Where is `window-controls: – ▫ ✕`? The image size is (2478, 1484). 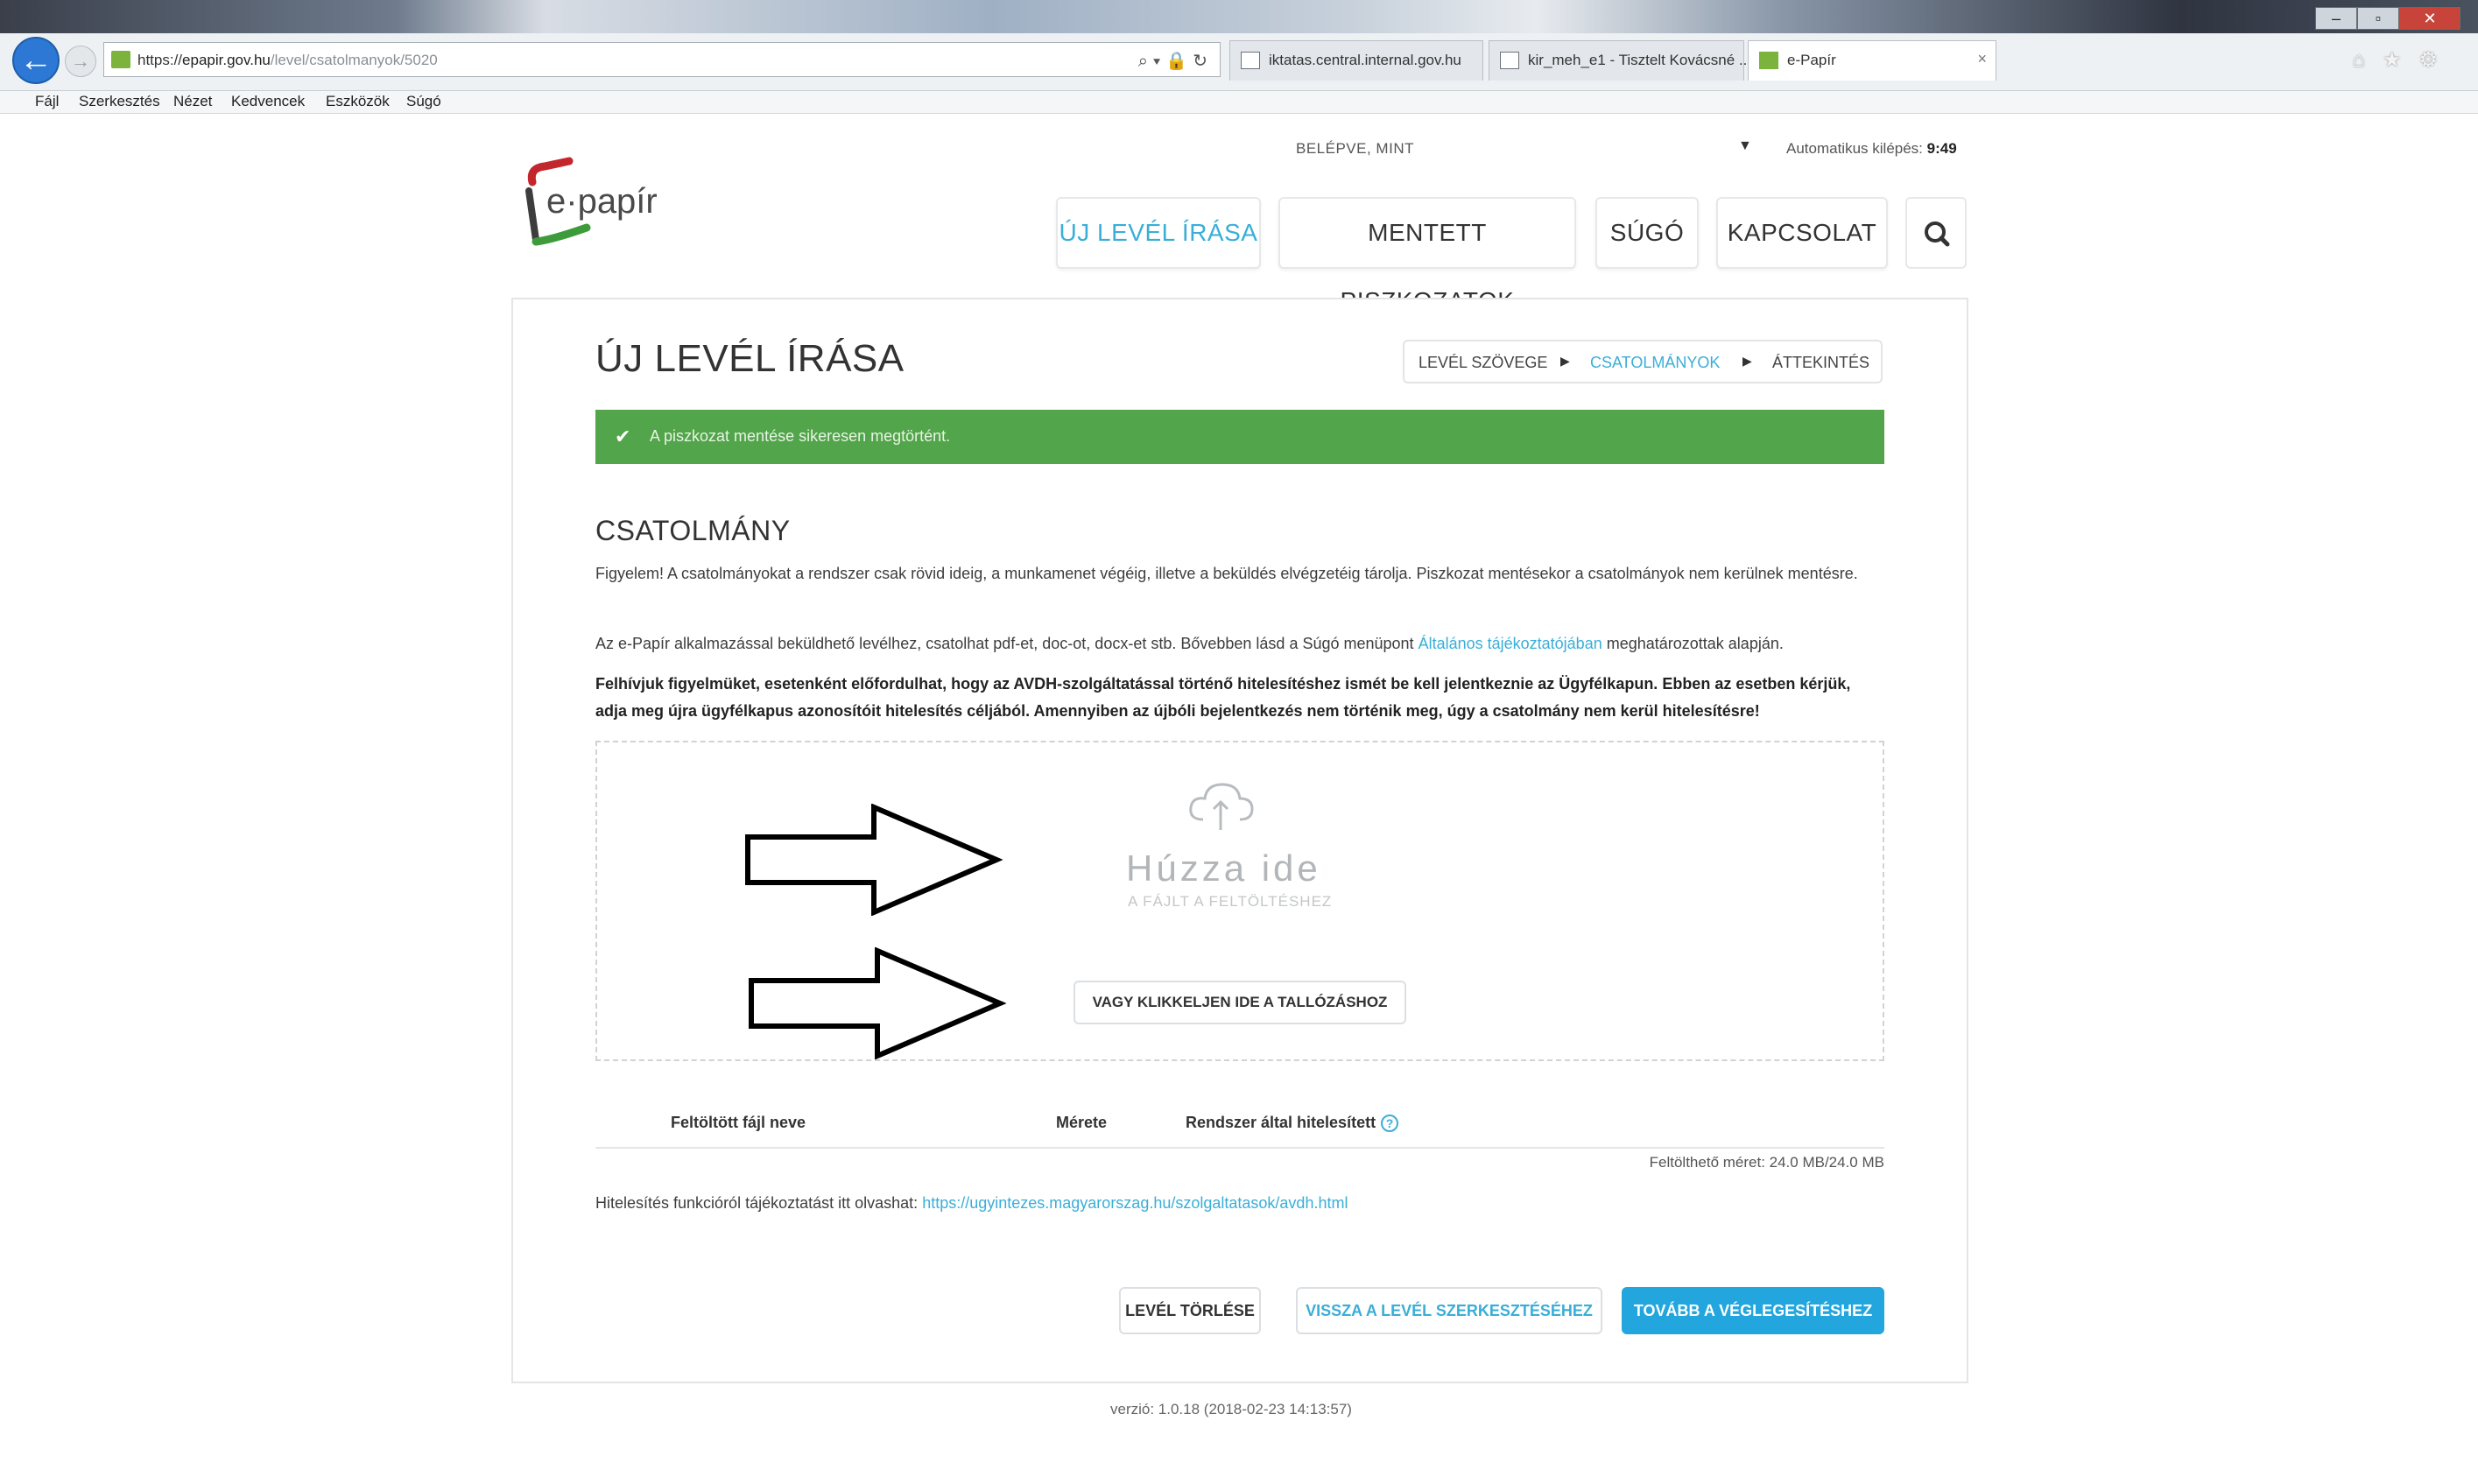
window-controls: – ▫ ✕ is located at coordinates (2387, 19).